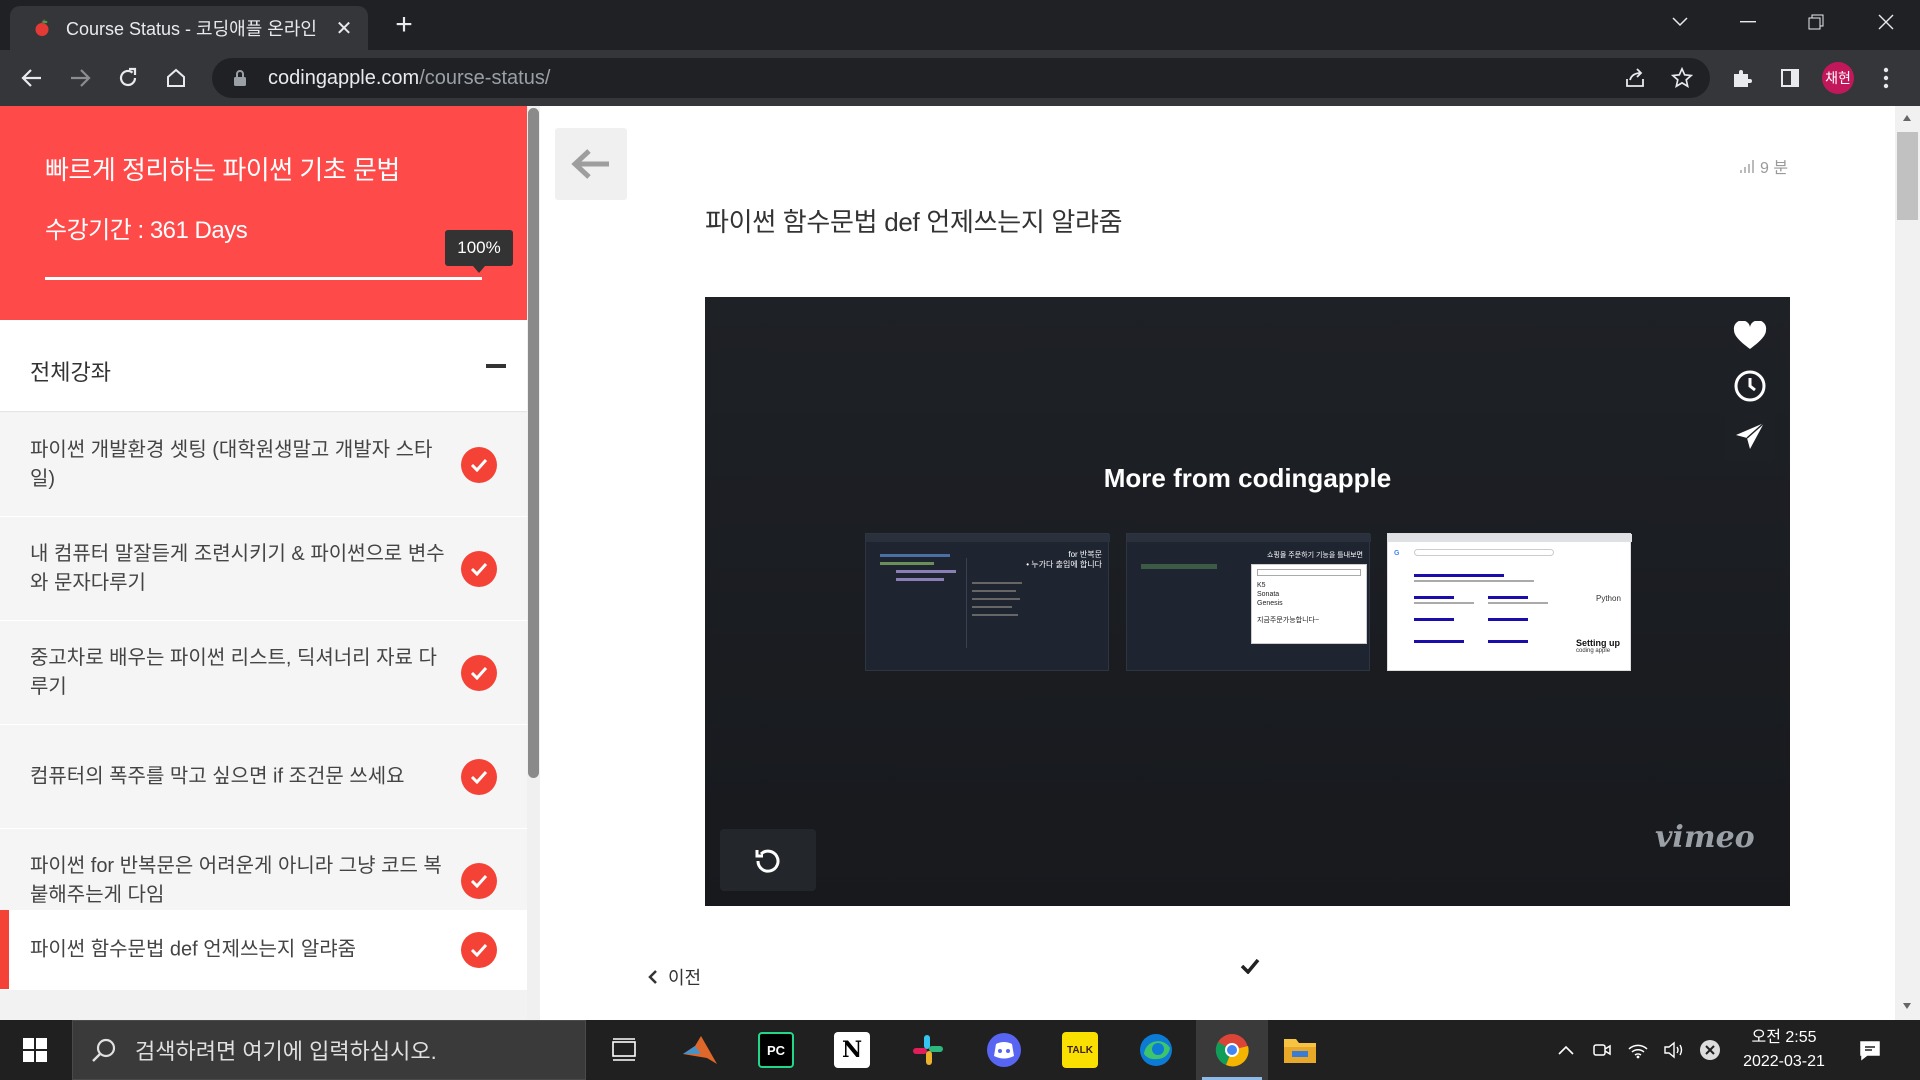 This screenshot has width=1920, height=1080. Describe the element at coordinates (479, 251) in the screenshot. I see `progress-badge: 100%` at that location.